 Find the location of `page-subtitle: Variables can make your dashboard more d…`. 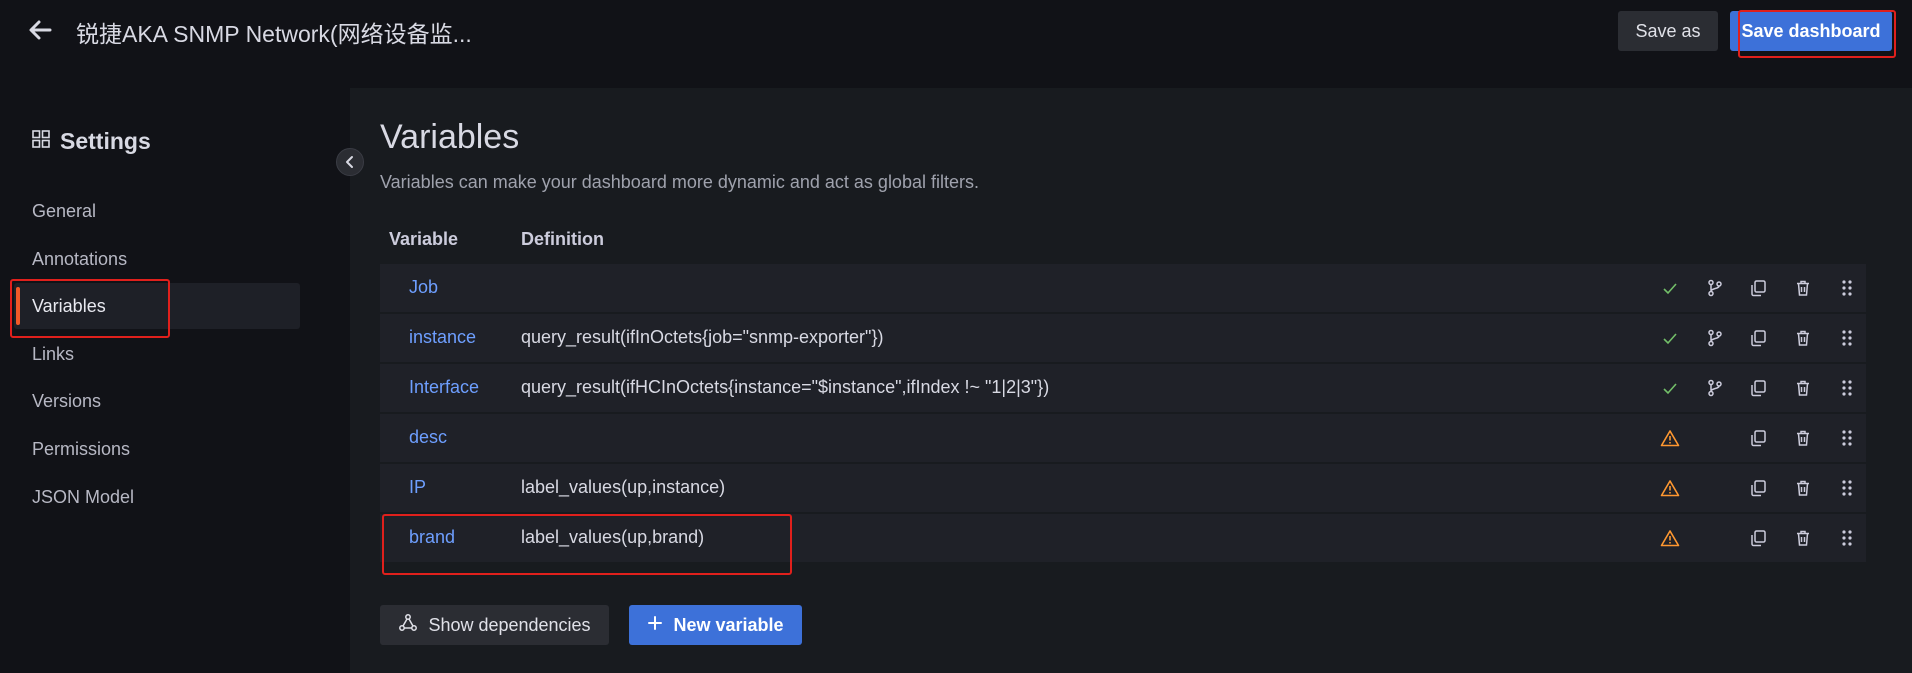

page-subtitle: Variables can make your dashboard more d… is located at coordinates (679, 182).